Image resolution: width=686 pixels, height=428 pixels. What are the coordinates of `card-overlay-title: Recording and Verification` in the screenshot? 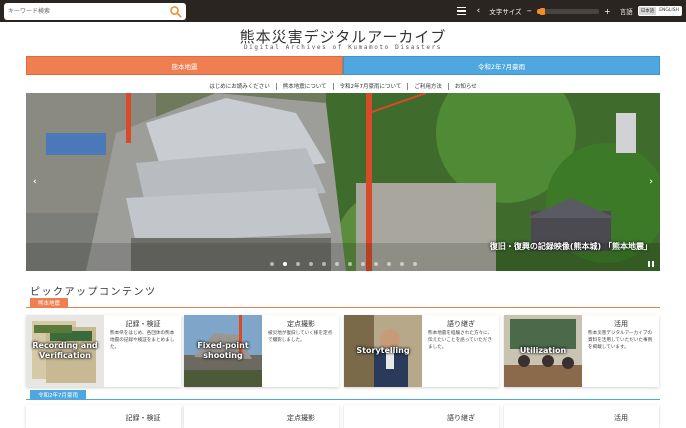 It's located at (65, 350).